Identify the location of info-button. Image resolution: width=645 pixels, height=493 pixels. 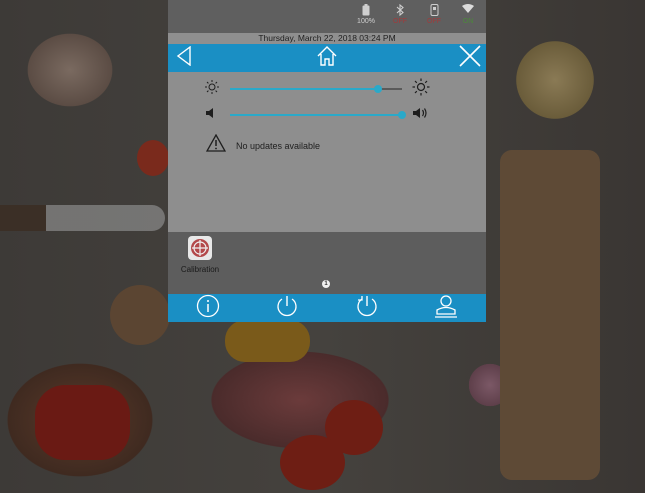
(208, 308).